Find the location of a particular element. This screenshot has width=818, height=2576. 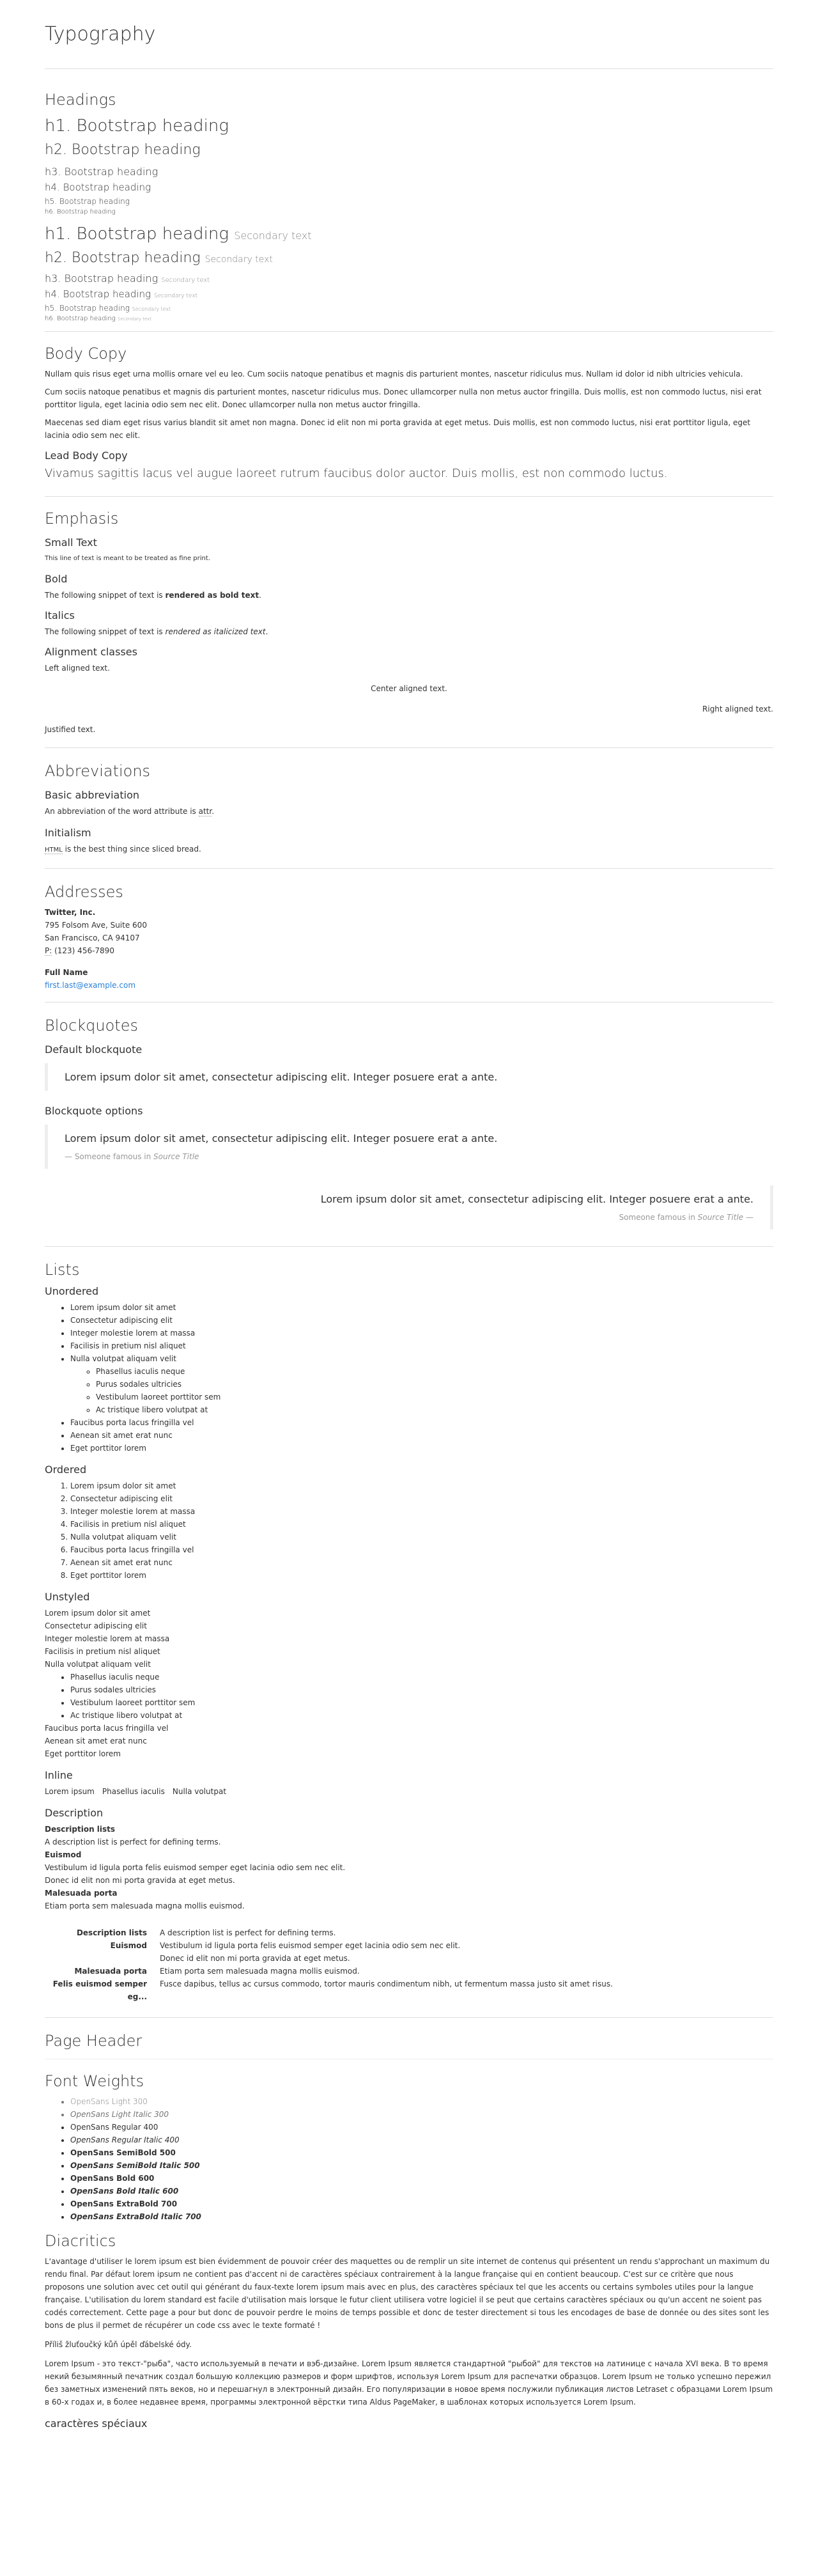

center-aligned-text: Center aligned text. is located at coordinates (409, 688).